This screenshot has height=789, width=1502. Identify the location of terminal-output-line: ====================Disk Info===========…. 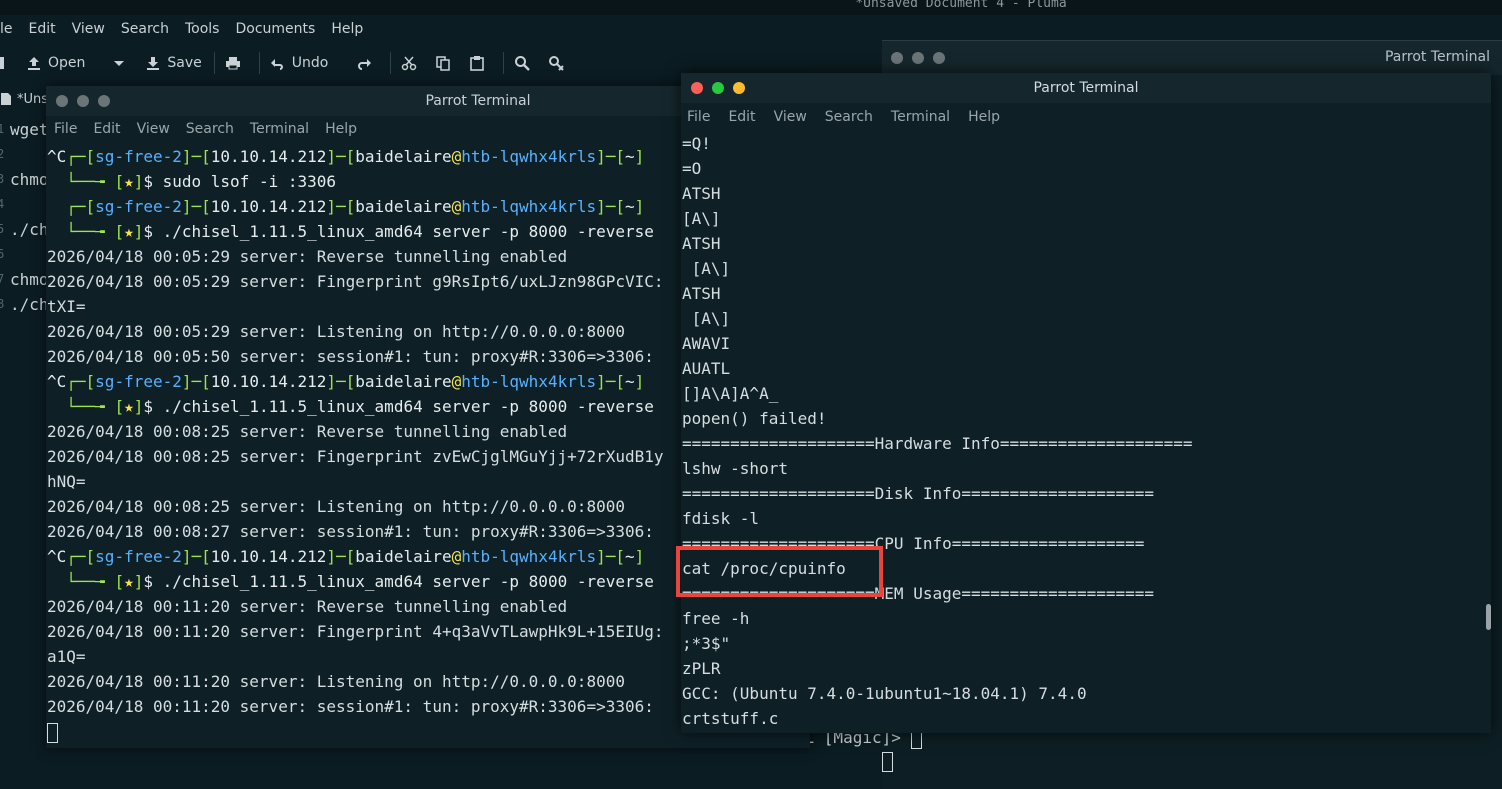
(918, 493).